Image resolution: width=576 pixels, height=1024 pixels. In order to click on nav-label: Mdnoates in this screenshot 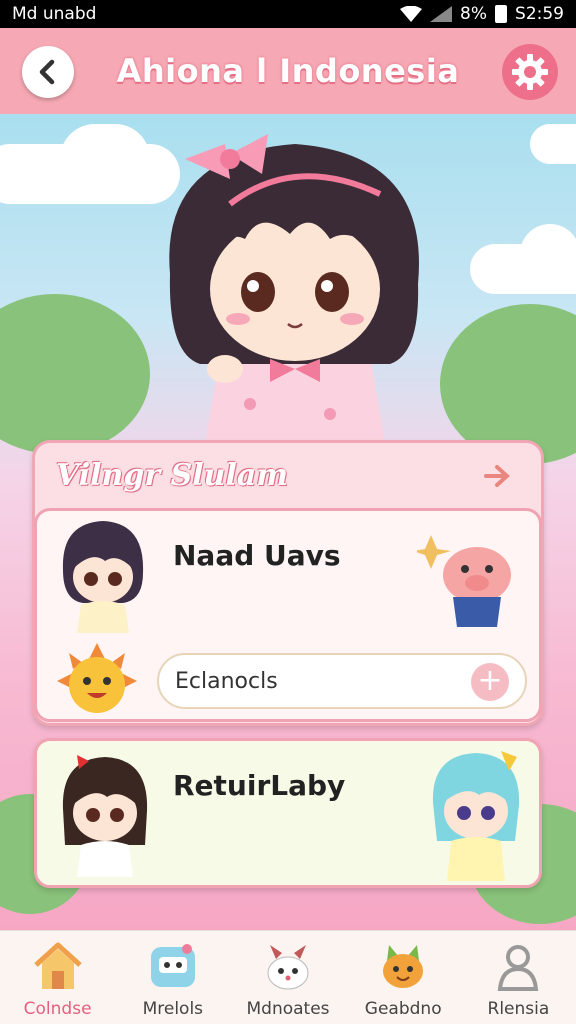, I will do `click(288, 1009)`.